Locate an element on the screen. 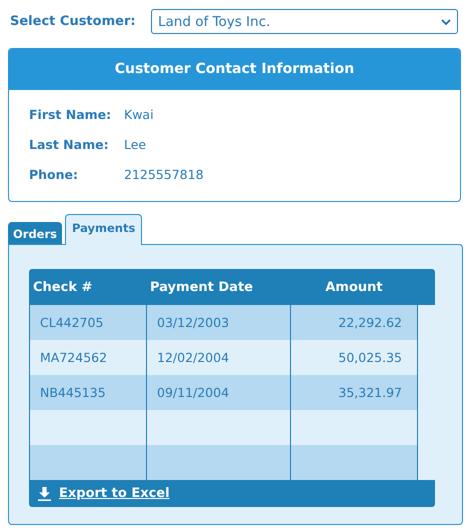 The width and height of the screenshot is (473, 530). table-cell: NB445135 is located at coordinates (87, 392).